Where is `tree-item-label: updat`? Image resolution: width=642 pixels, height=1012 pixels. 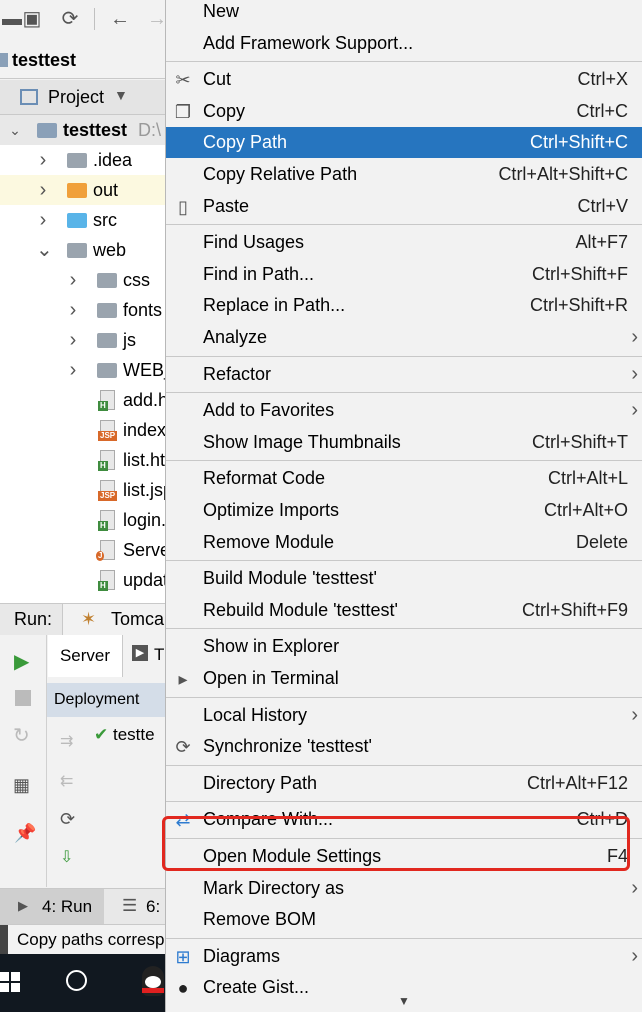 tree-item-label: updat is located at coordinates (144, 580).